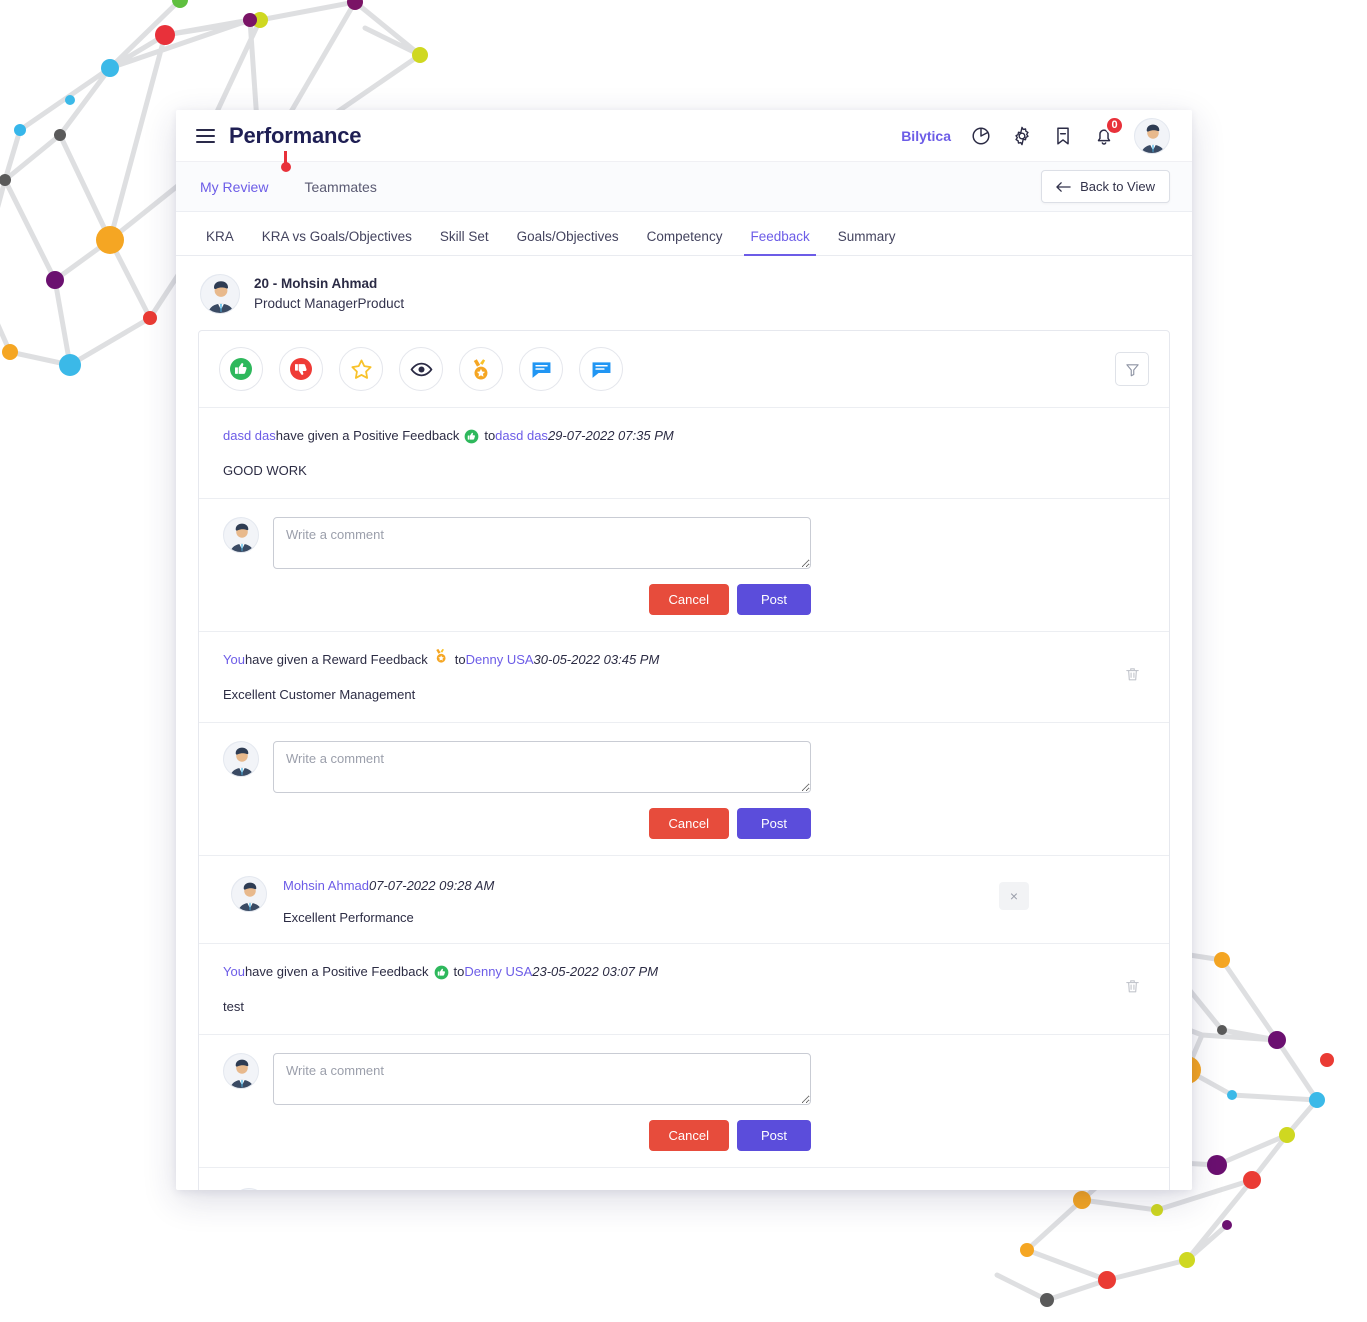  I want to click on tab-kra-vs-goals: KRA vs Goals/Objectives, so click(337, 242).